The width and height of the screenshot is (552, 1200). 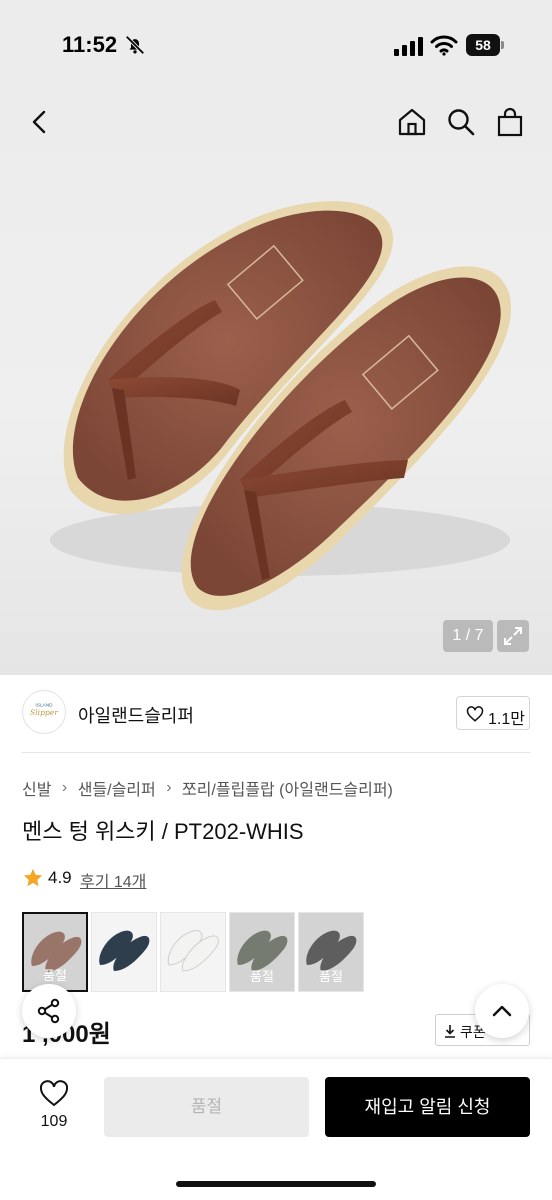 What do you see at coordinates (276, 714) in the screenshot?
I see `brand-row: Slipper ISLAND 아일랜드슬리퍼 1.1만` at bounding box center [276, 714].